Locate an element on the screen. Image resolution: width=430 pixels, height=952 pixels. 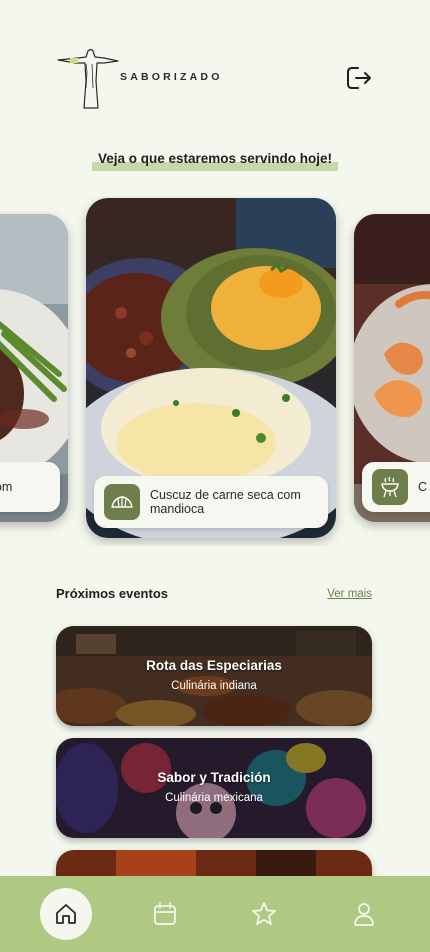
dish-caption-next: C m is located at coordinates (396, 487).